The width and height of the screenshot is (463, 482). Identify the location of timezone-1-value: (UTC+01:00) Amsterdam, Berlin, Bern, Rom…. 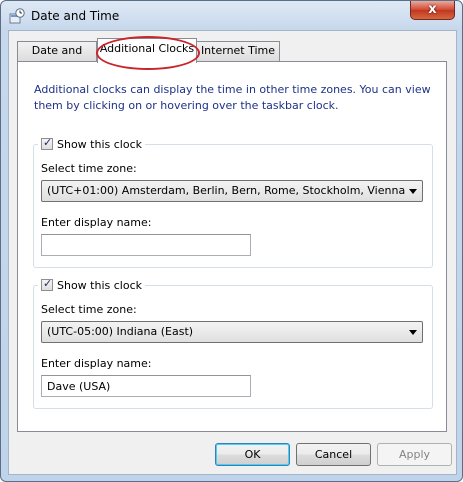
(226, 190).